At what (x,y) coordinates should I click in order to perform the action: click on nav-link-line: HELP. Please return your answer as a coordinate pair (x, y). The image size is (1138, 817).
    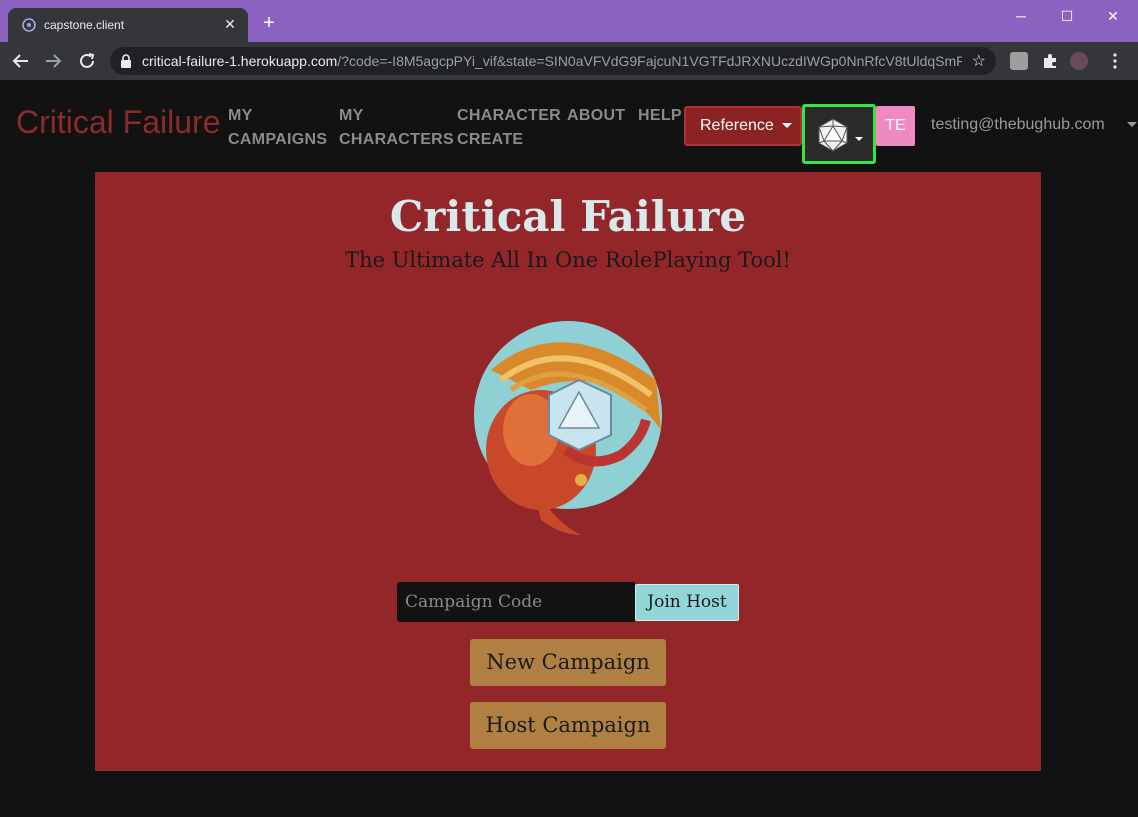
    Looking at the image, I should click on (660, 115).